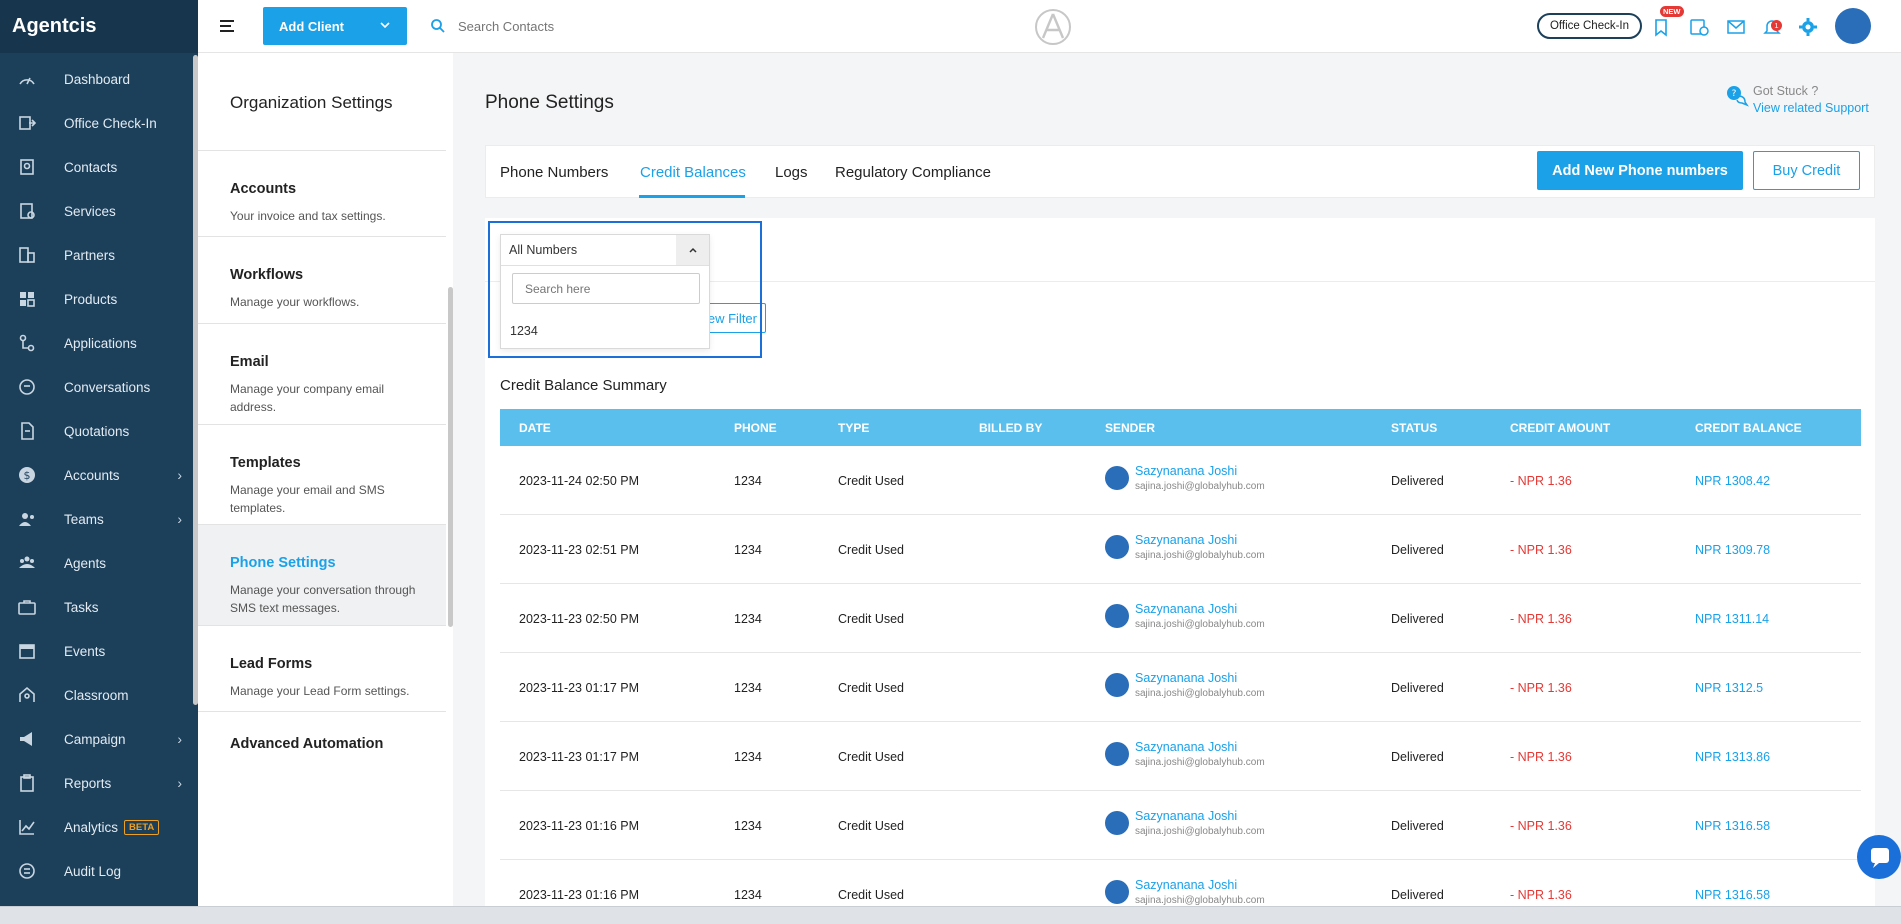  I want to click on sidebar-item-quotations: Quotations, so click(99, 431).